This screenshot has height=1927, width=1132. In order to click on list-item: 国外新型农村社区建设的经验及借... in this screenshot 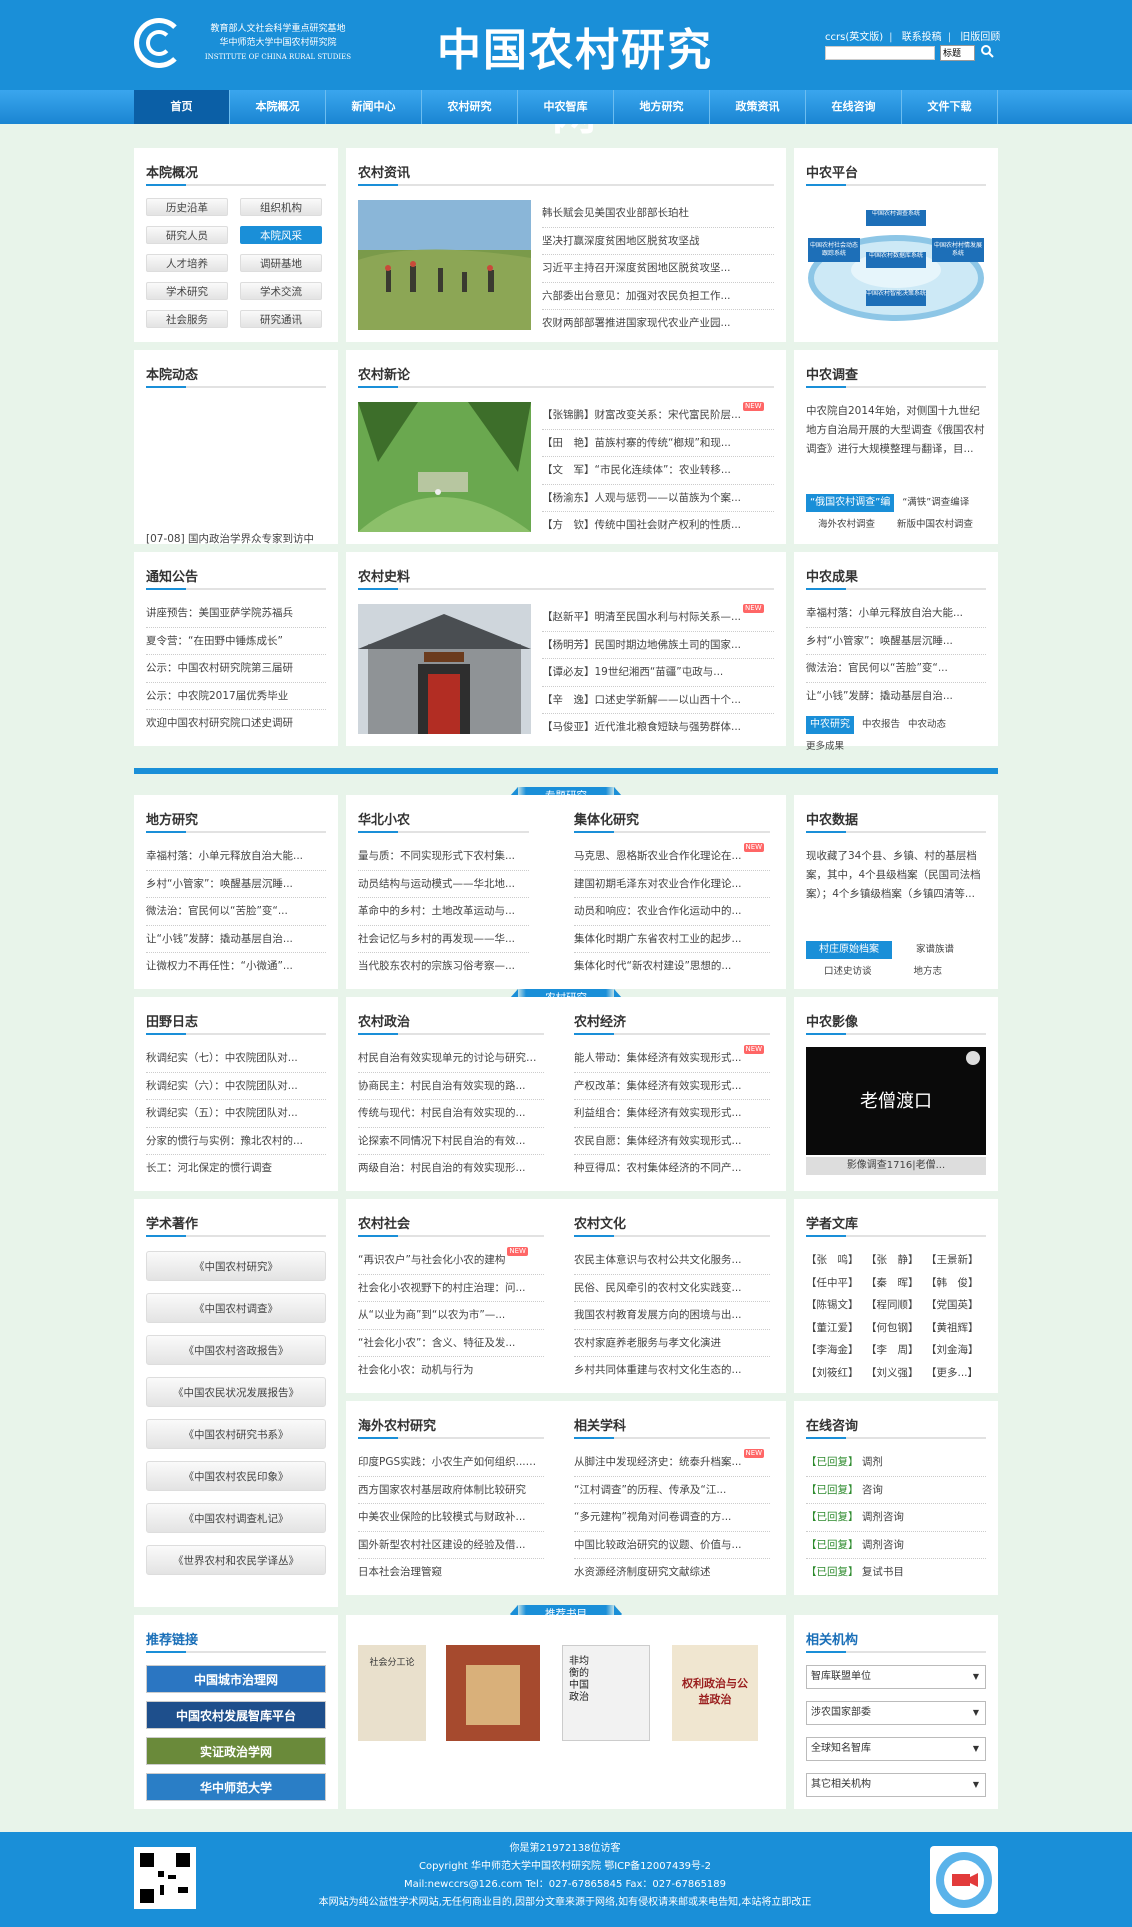, I will do `click(451, 1545)`.